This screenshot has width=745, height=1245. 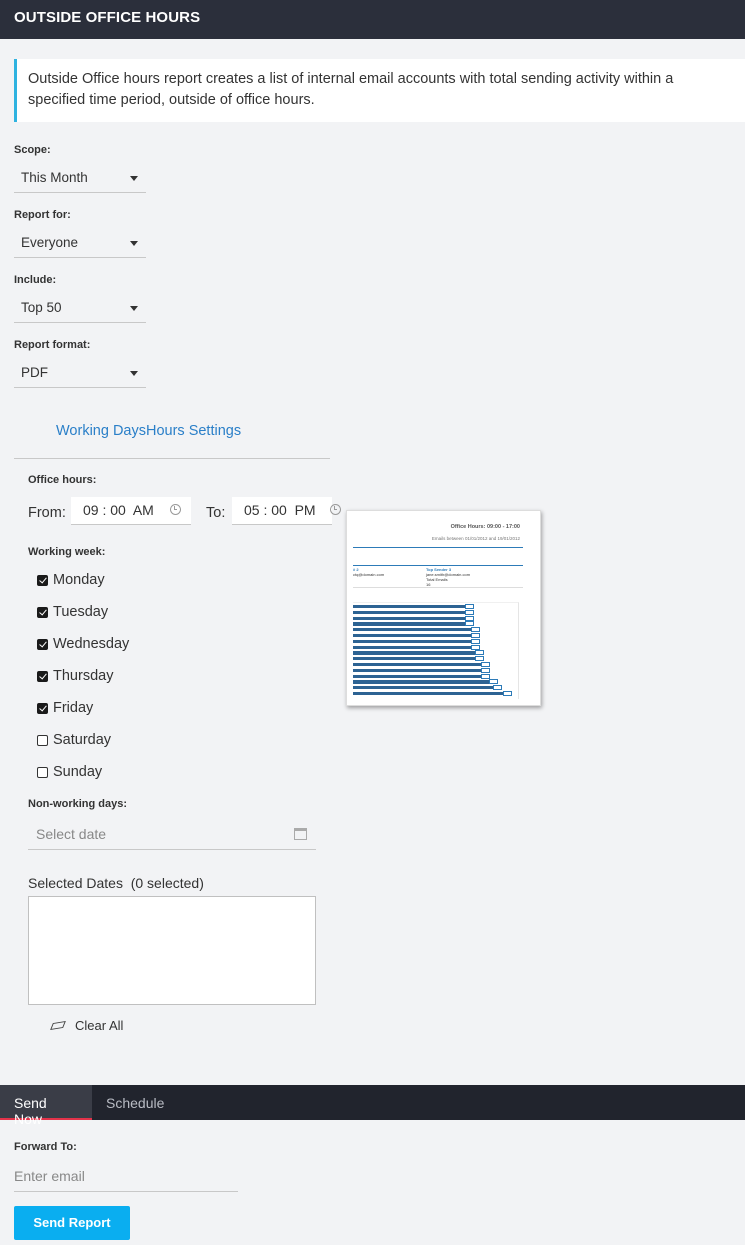 I want to click on scope-select: This Month, so click(x=80, y=178).